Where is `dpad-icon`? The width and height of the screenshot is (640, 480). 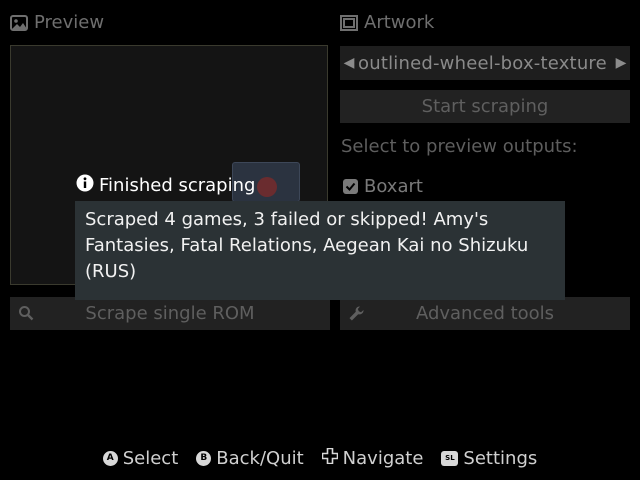 dpad-icon is located at coordinates (329, 458).